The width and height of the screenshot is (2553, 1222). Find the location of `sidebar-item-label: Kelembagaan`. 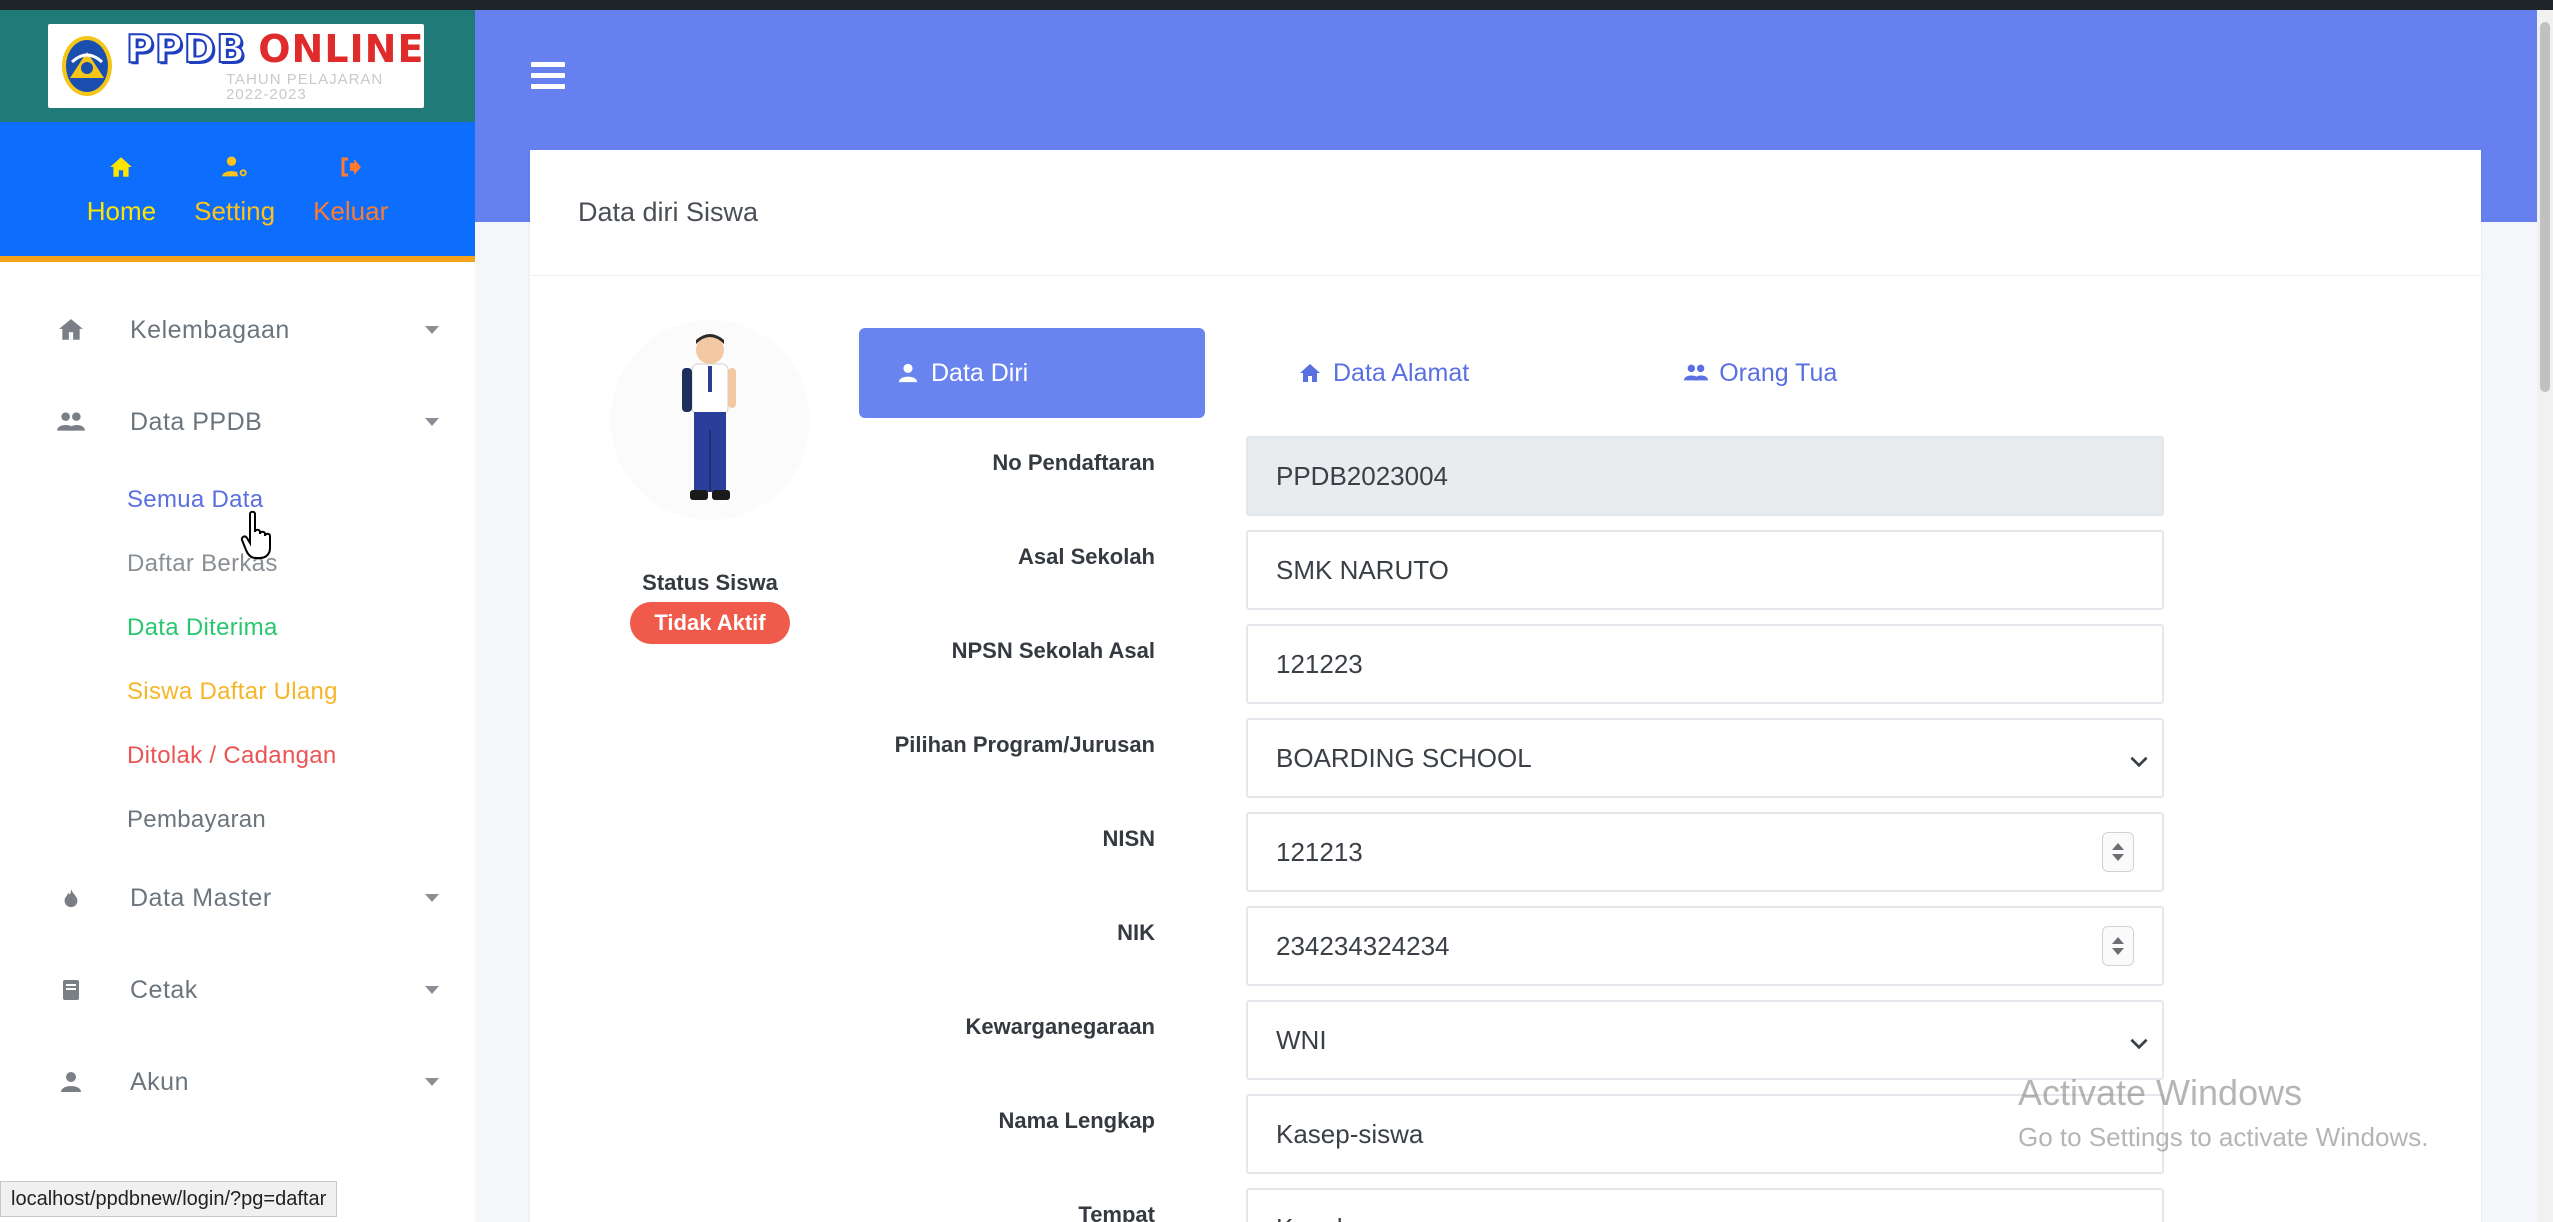

sidebar-item-label: Kelembagaan is located at coordinates (210, 329).